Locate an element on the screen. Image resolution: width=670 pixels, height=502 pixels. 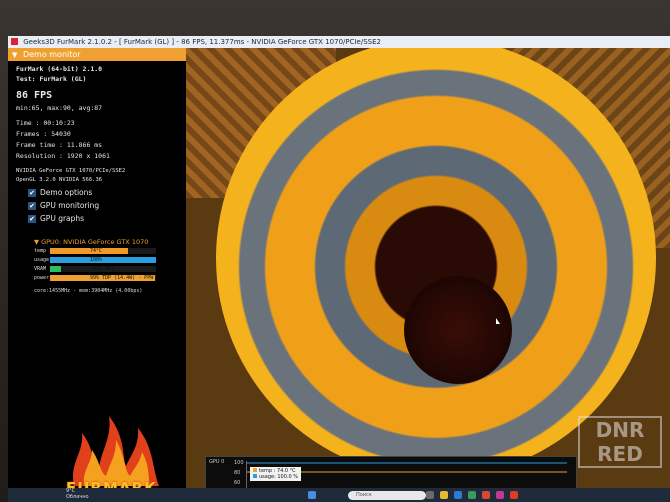
gpu-bar-track: (635 MB) is located at coordinates (103, 269).